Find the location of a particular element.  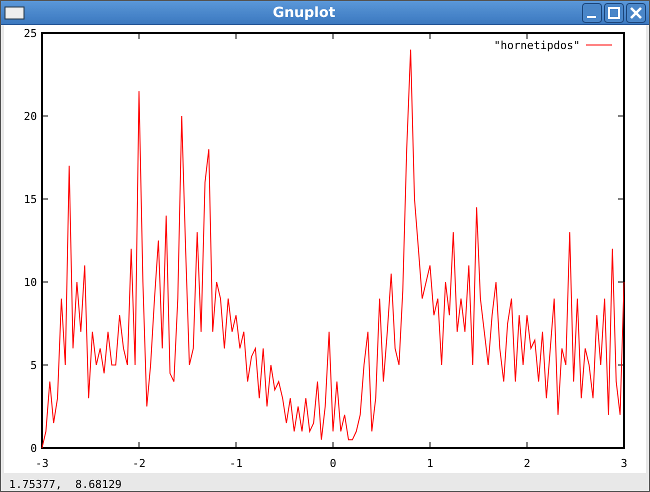

window-title: Gnuplot is located at coordinates (304, 12).